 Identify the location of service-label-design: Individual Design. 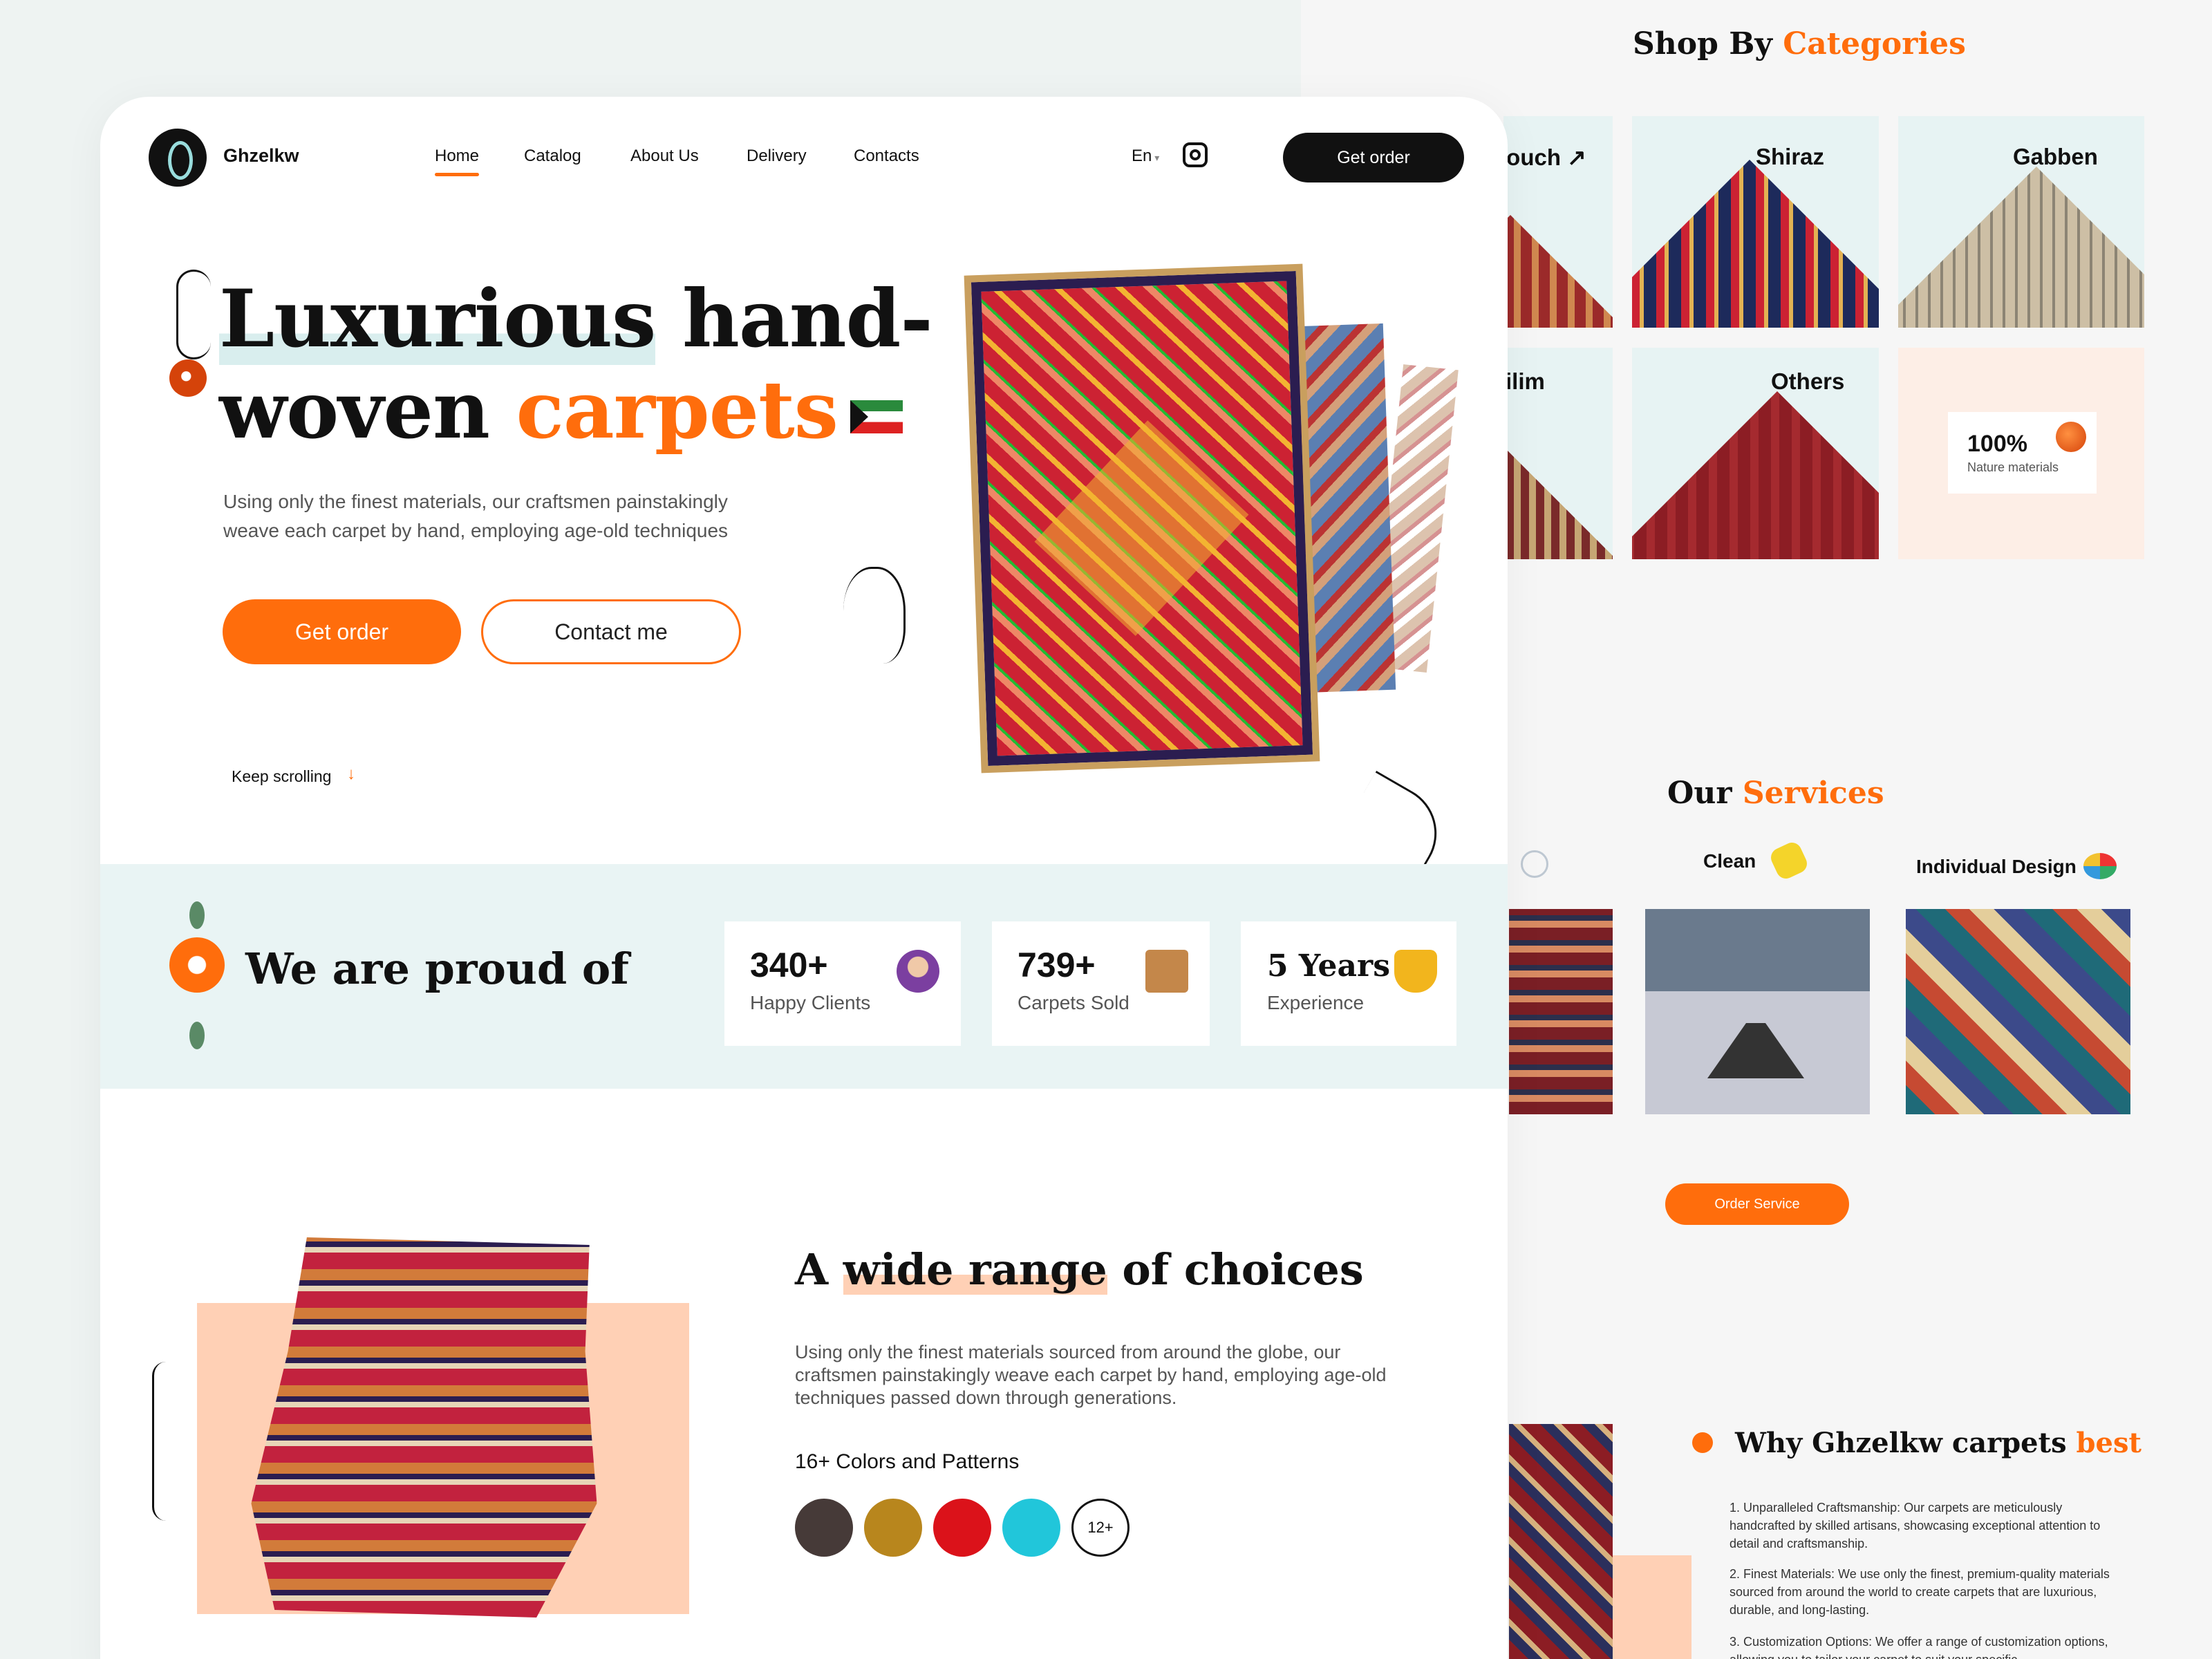
(1996, 866).